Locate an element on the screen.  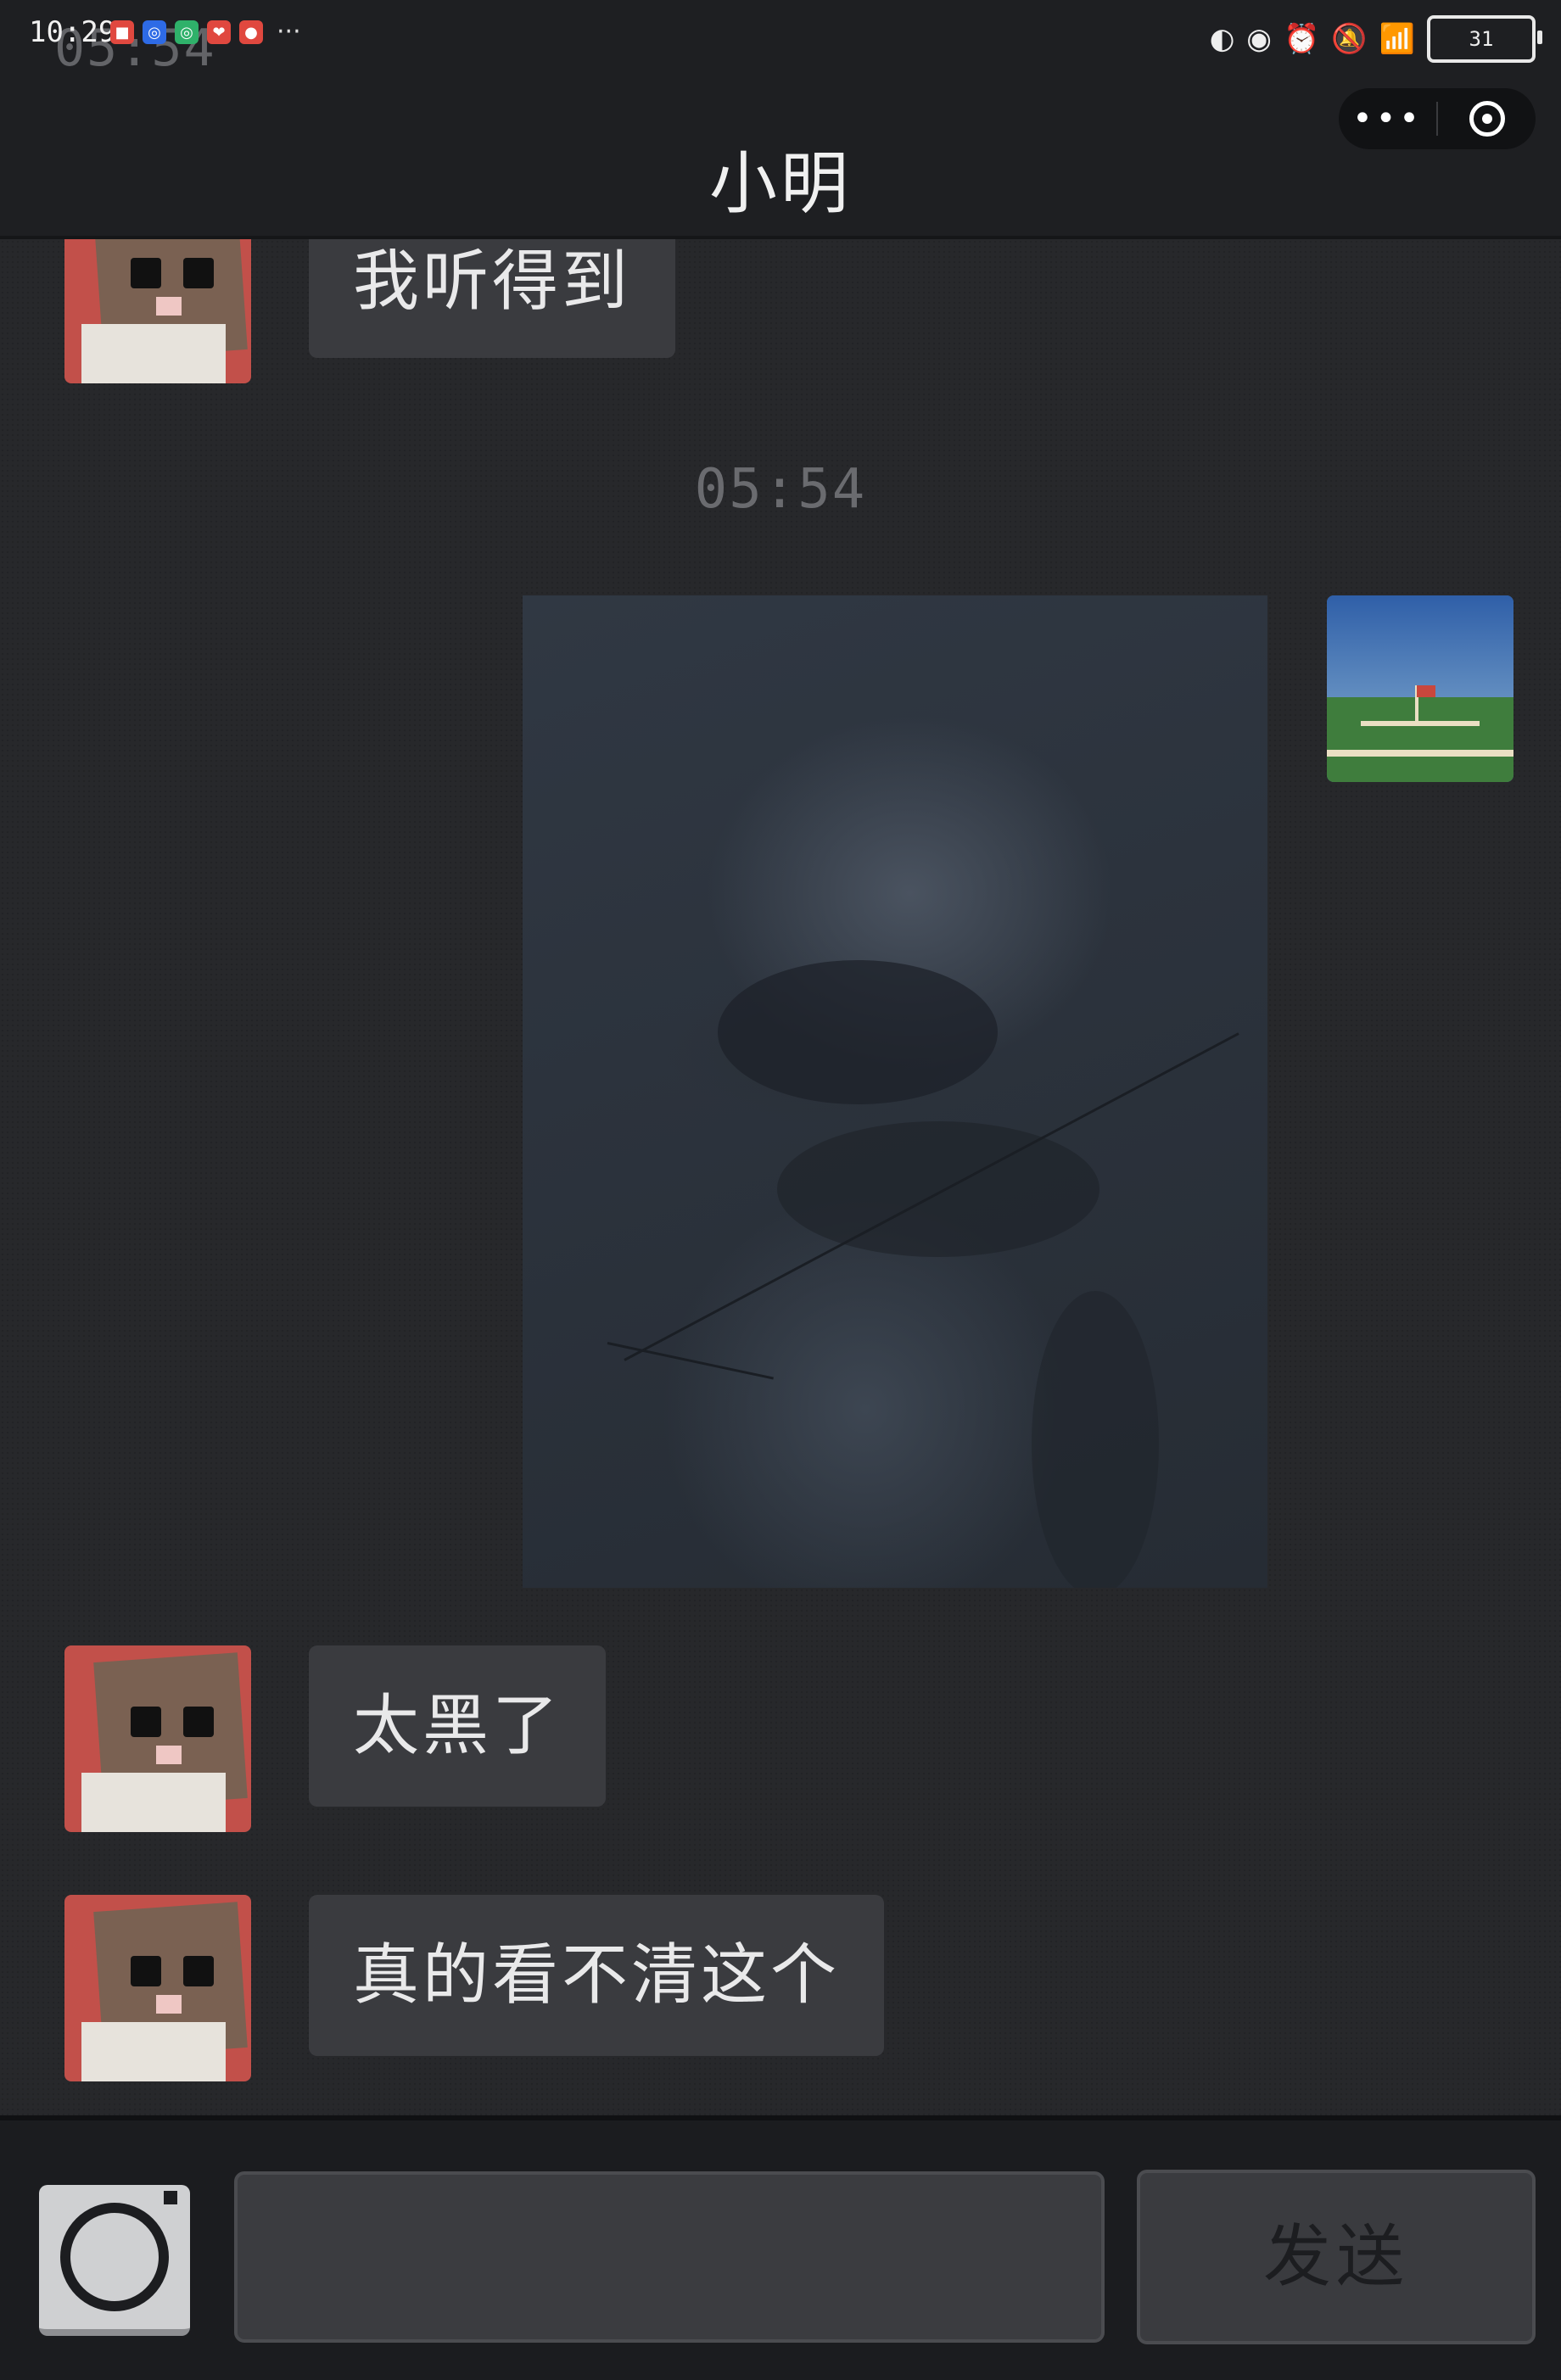
status-time: 10:29 is located at coordinates (72, 32).